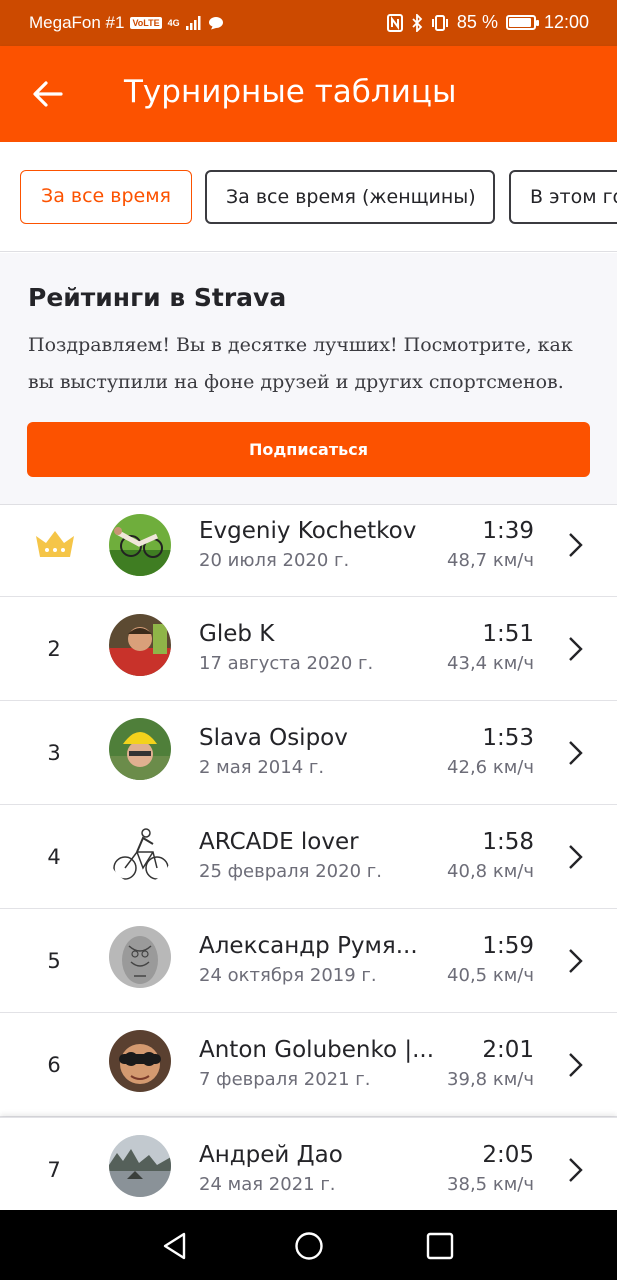 Image resolution: width=617 pixels, height=1280 pixels. Describe the element at coordinates (157, 297) in the screenshot. I see `promo-title: Рейтинги в Strava` at that location.